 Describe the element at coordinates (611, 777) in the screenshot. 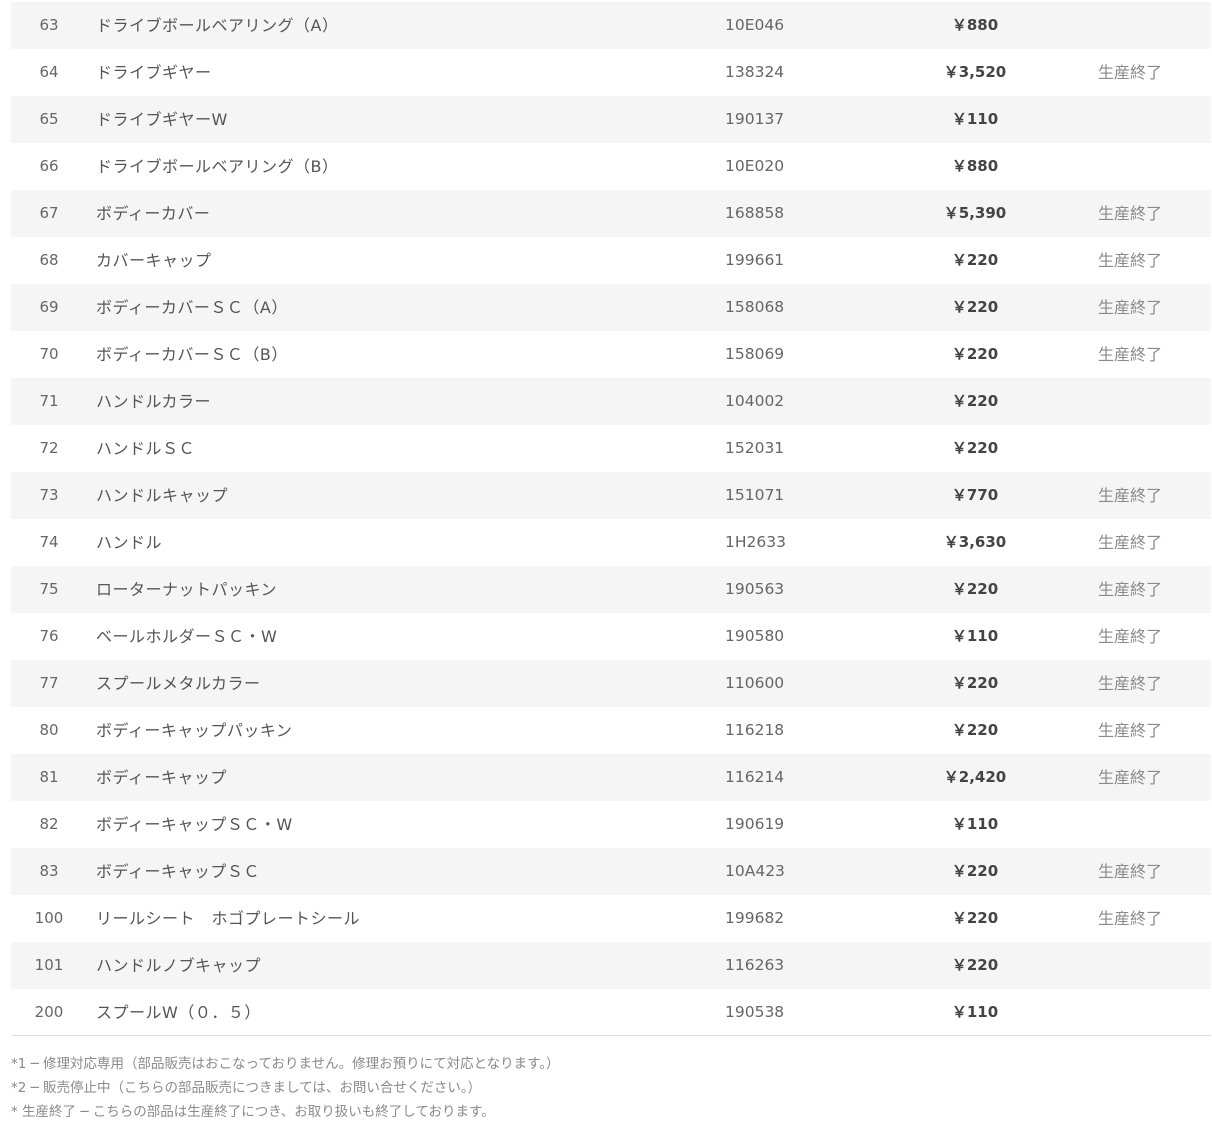

I see `table-row: 81 ボディーキャップ 116214 ￥2,420 生産終了` at that location.